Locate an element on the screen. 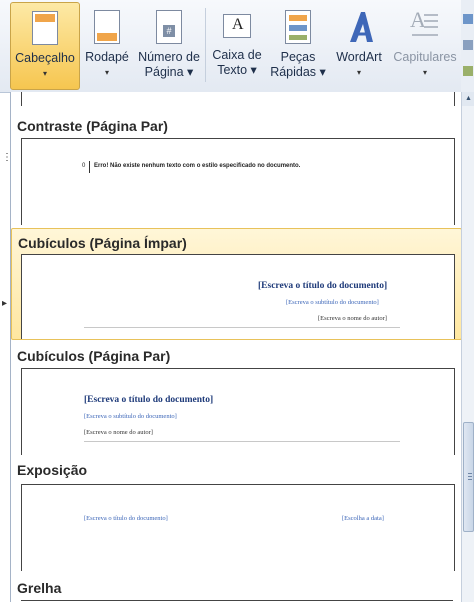 The height and width of the screenshot is (603, 474). doc-date: [Escolha a data] is located at coordinates (363, 518).